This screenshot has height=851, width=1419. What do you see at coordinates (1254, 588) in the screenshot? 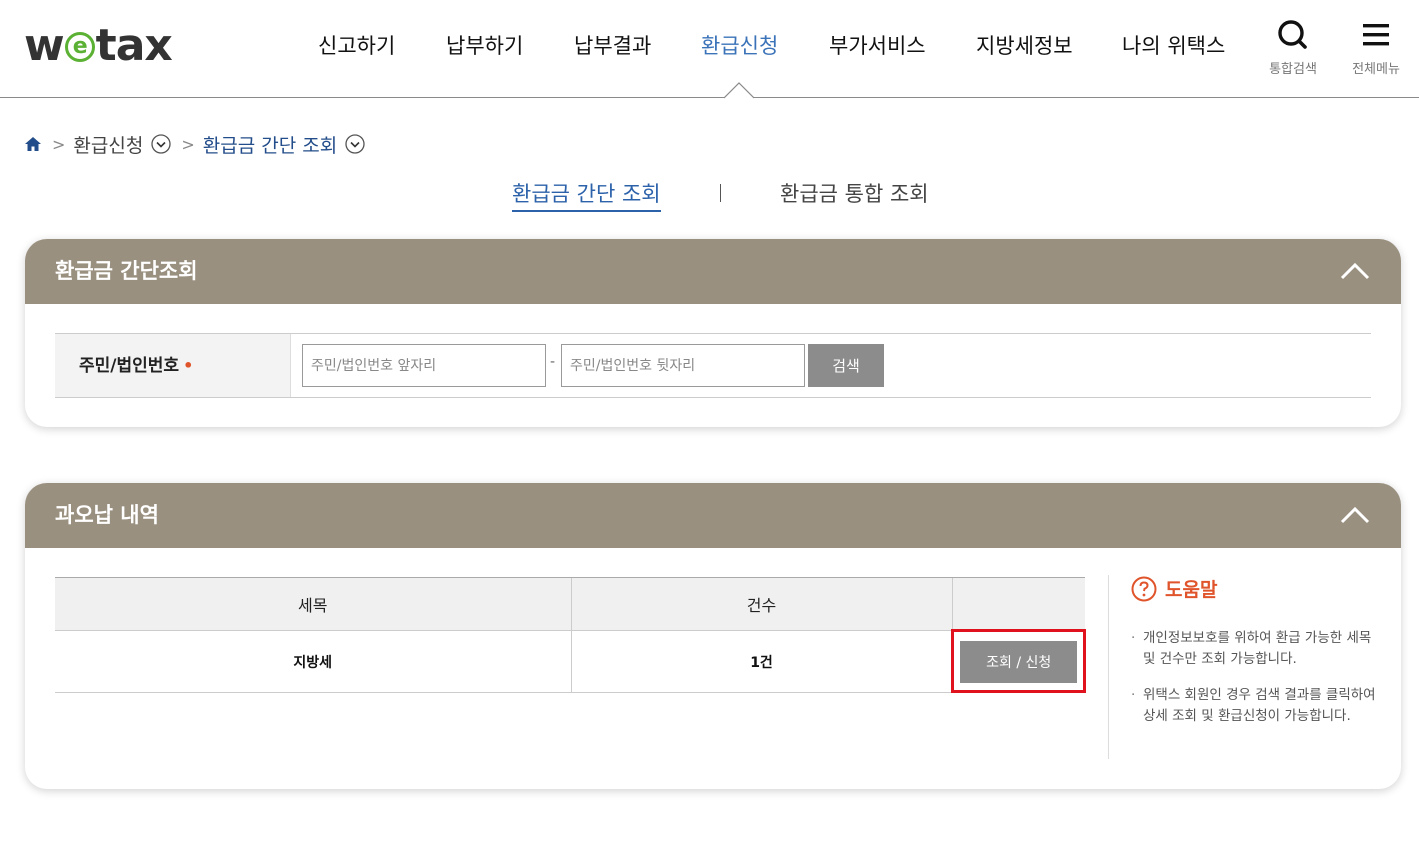
I see `help-title: 도움말` at bounding box center [1254, 588].